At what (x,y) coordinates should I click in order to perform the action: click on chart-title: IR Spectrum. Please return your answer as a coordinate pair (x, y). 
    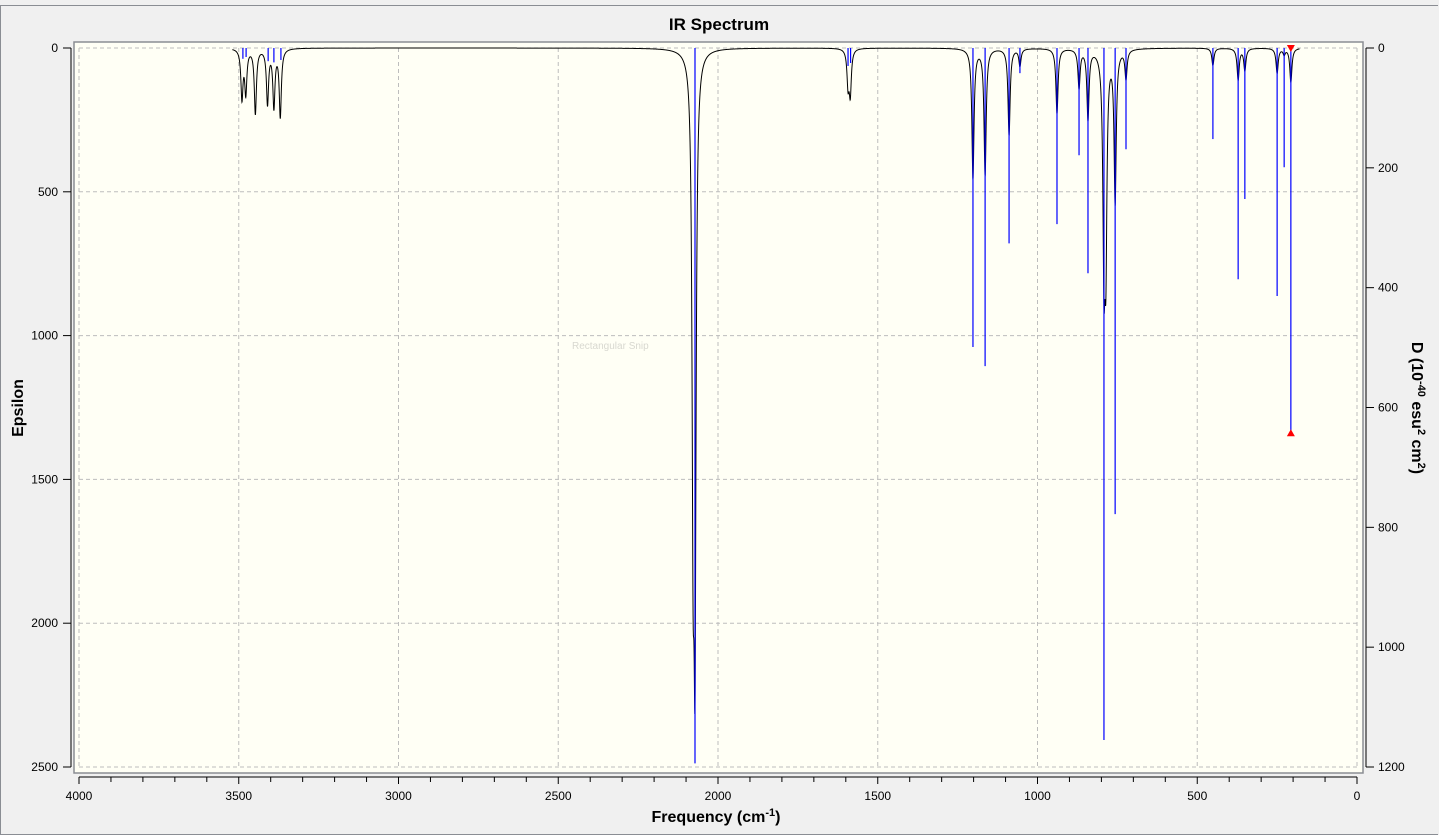
    Looking at the image, I should click on (719, 24).